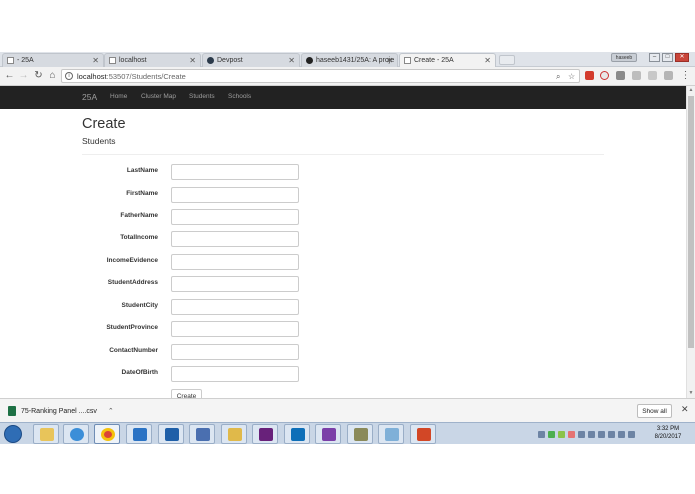  I want to click on tab-create: Create - 25A ✕, so click(447, 60).